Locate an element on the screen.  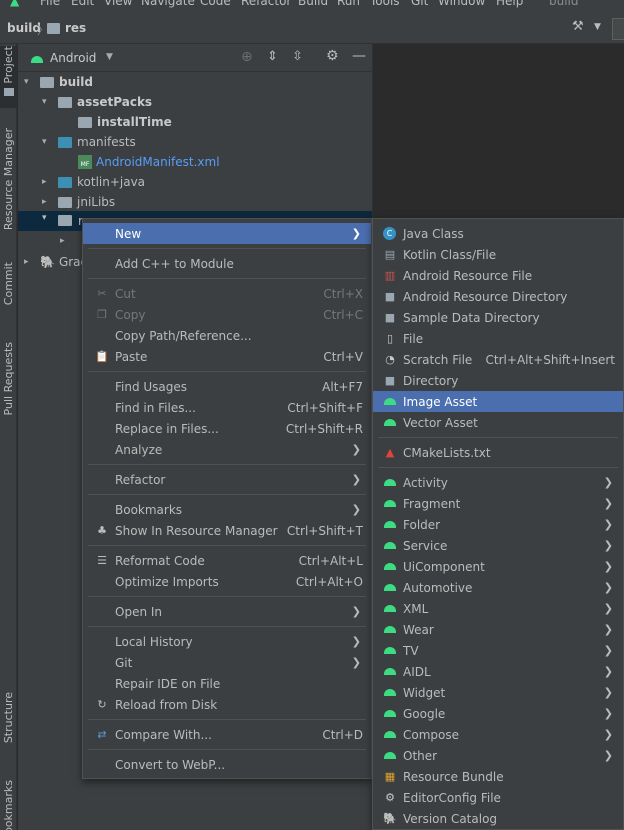
menu-item-label: Image Asset is located at coordinates (440, 401).